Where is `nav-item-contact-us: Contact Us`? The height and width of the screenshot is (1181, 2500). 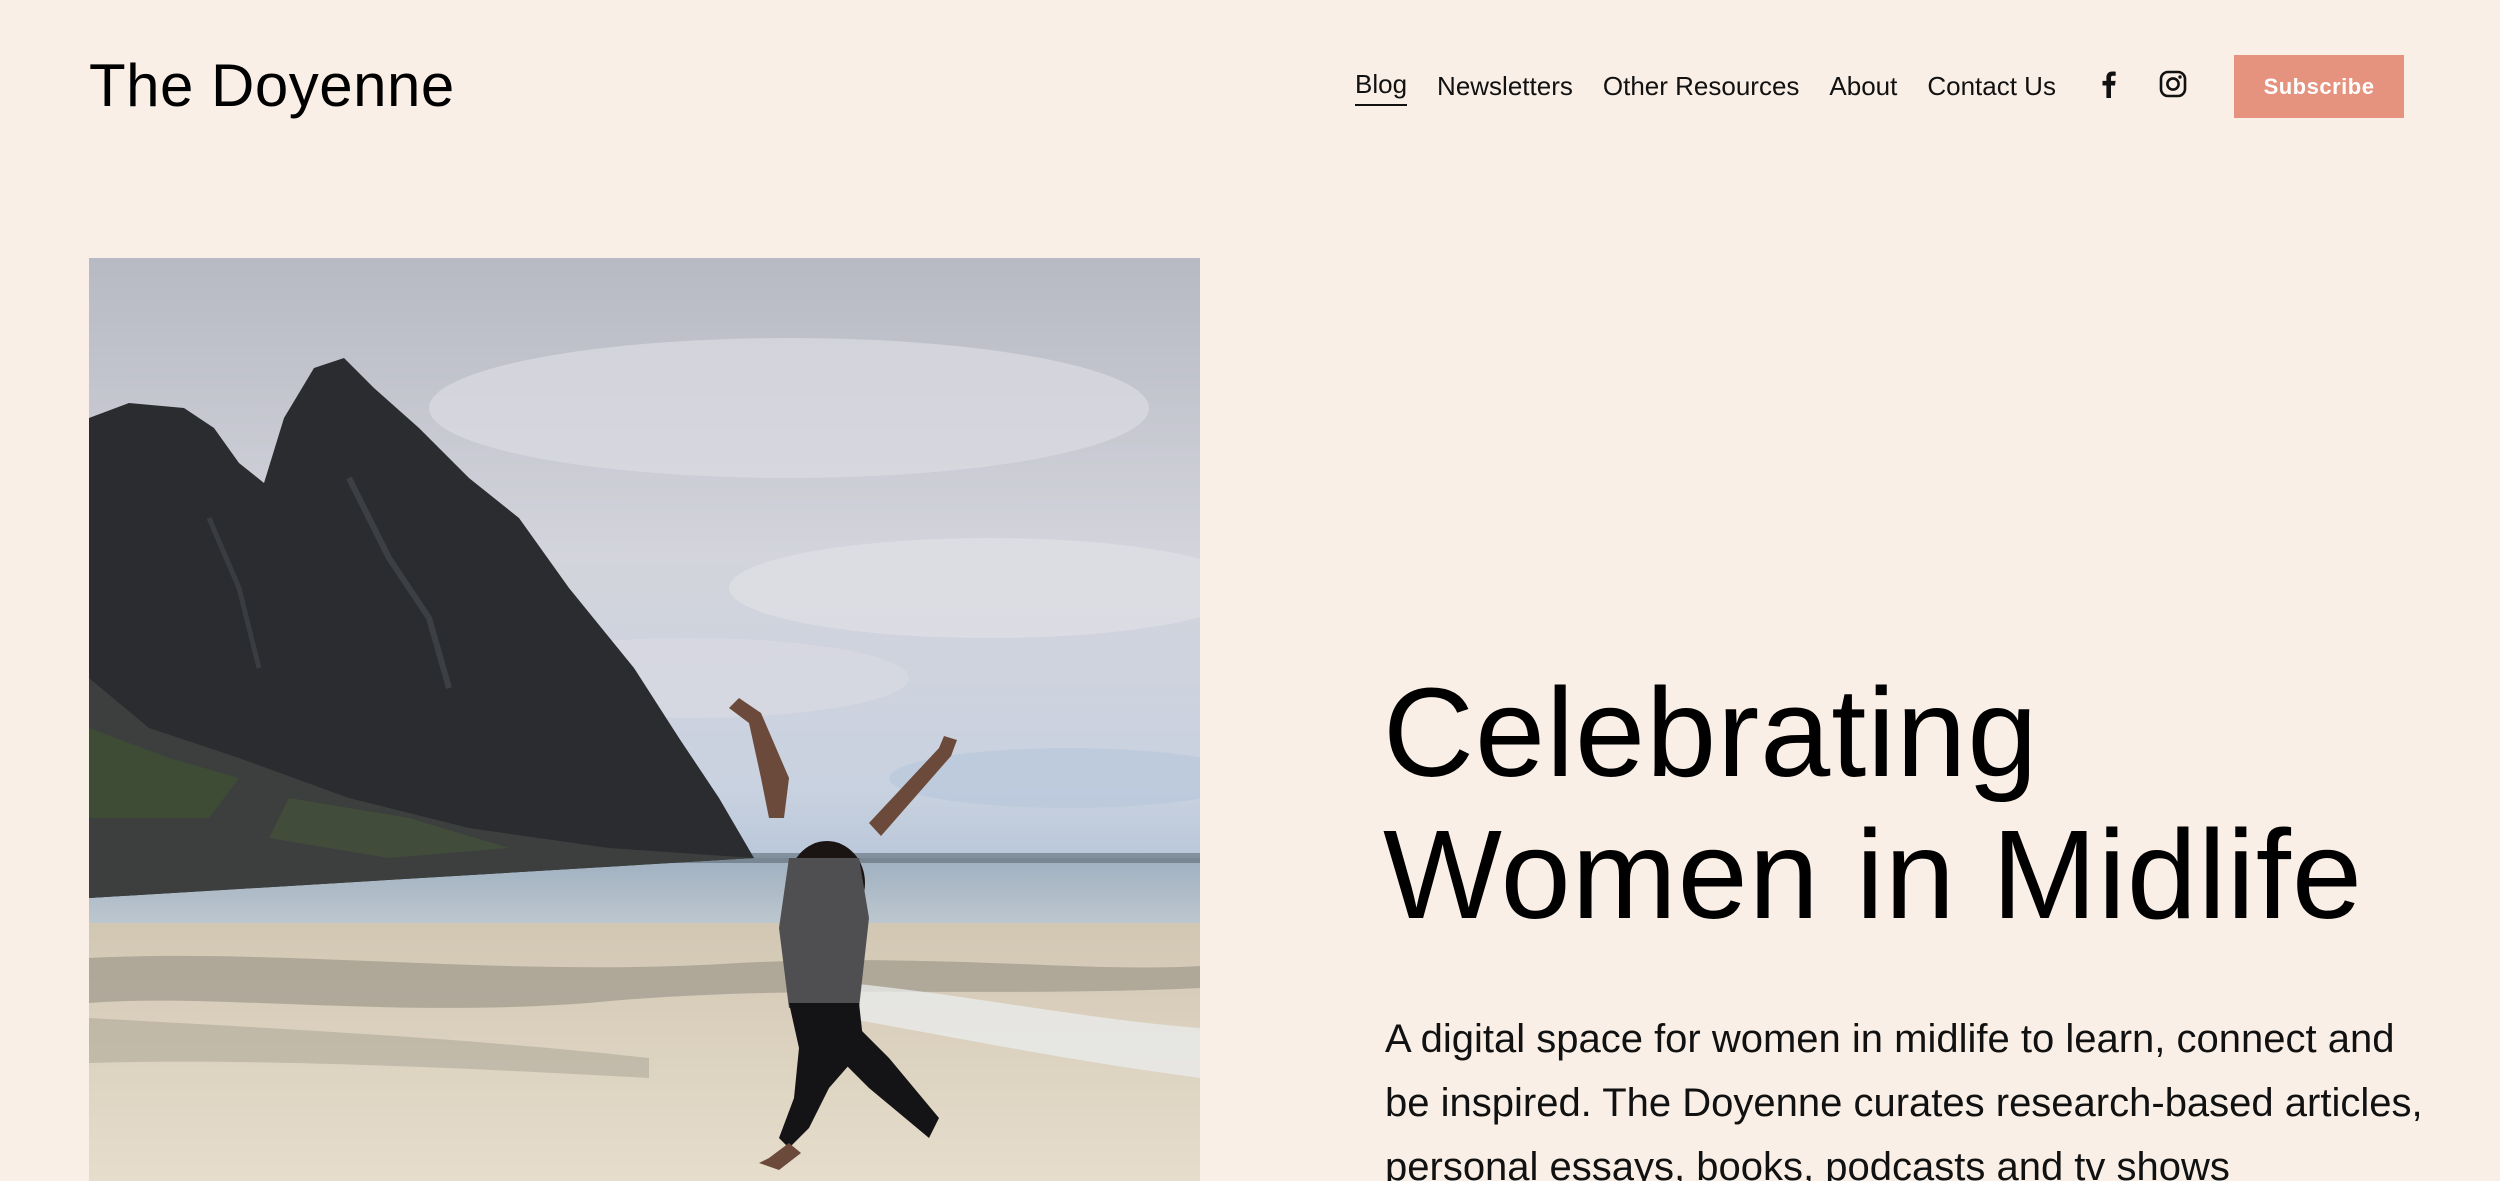 nav-item-contact-us: Contact Us is located at coordinates (1991, 86).